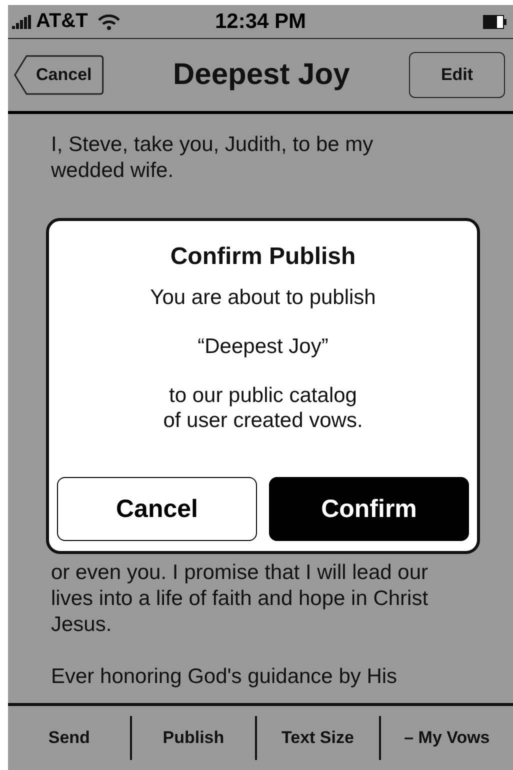  Describe the element at coordinates (157, 509) in the screenshot. I see `cancel-button: Cancel` at that location.